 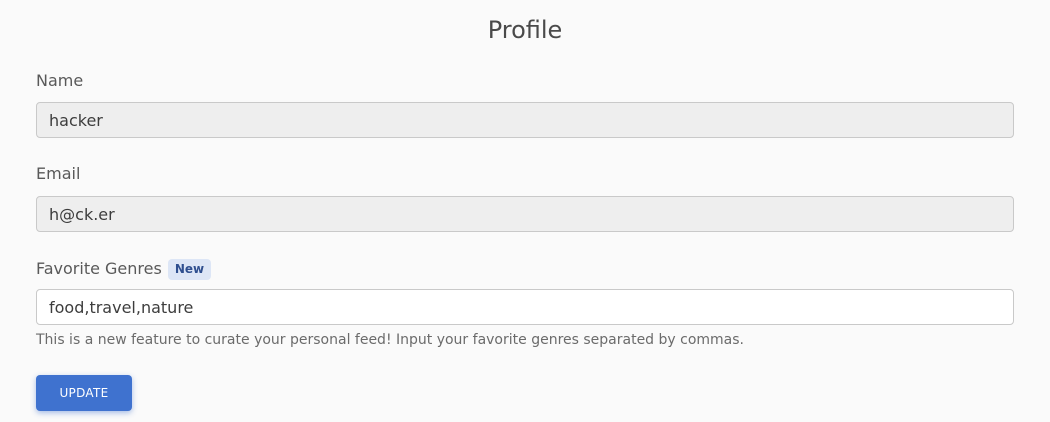 I want to click on update-button: UPDATE, so click(x=84, y=393).